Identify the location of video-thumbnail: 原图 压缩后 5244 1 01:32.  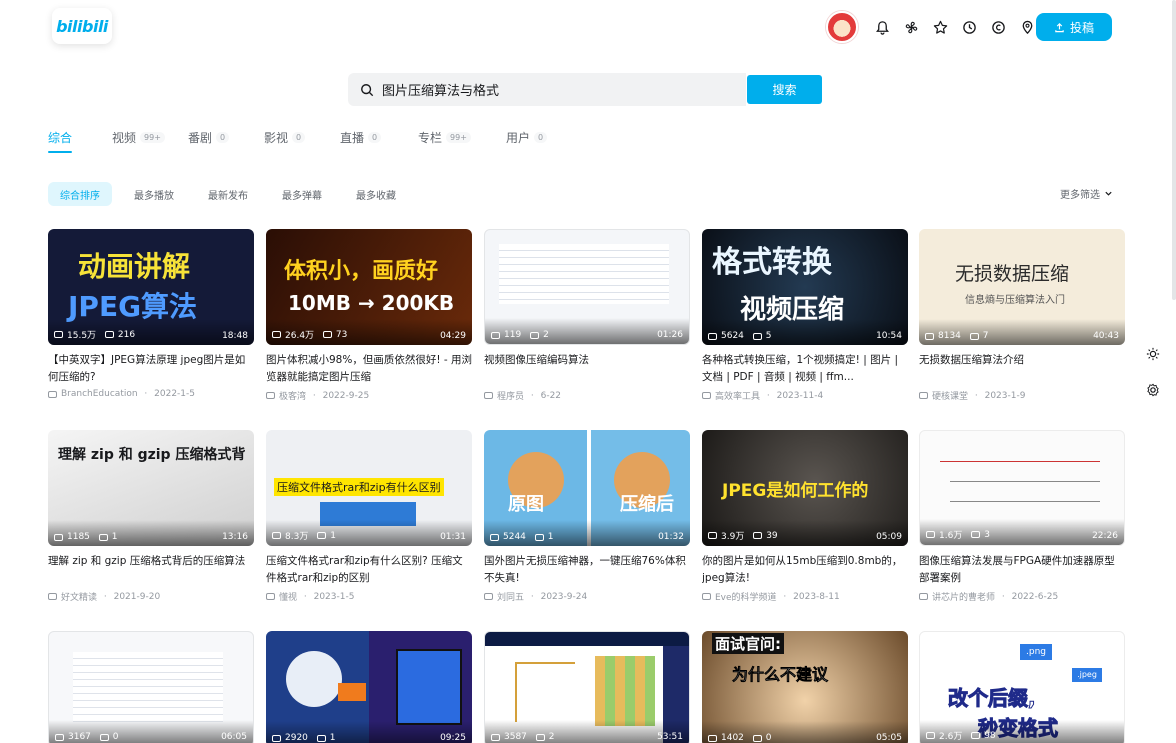
(587, 488).